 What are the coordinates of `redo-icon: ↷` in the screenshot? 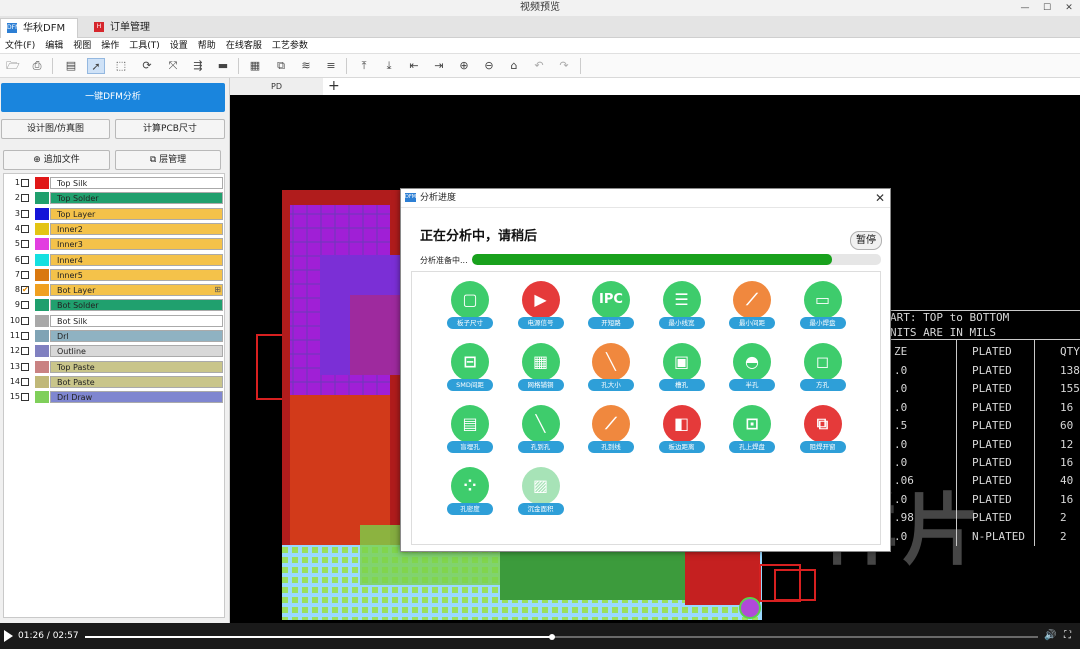 It's located at (564, 66).